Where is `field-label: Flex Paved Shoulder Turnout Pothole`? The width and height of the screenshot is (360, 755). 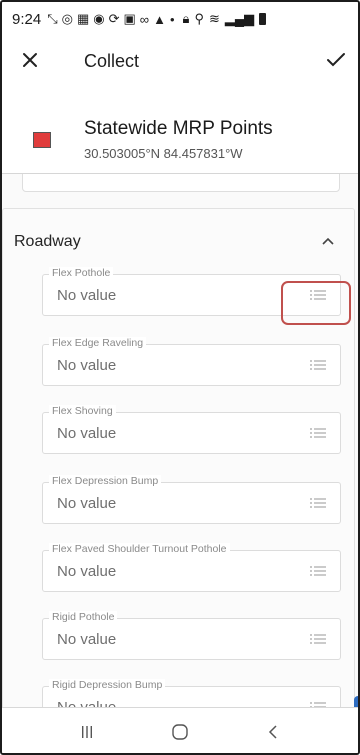
field-label: Flex Paved Shoulder Turnout Pothole is located at coordinates (139, 549).